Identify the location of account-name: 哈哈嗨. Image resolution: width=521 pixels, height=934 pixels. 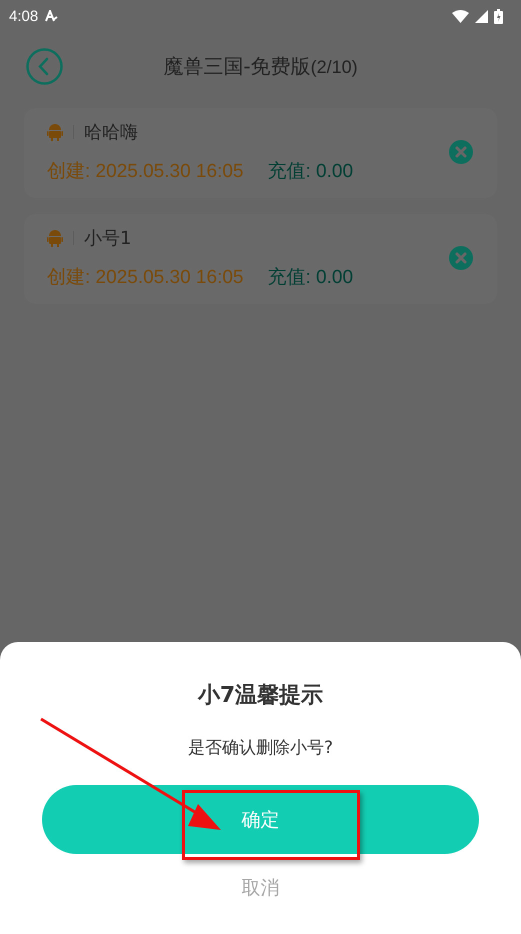
(111, 132).